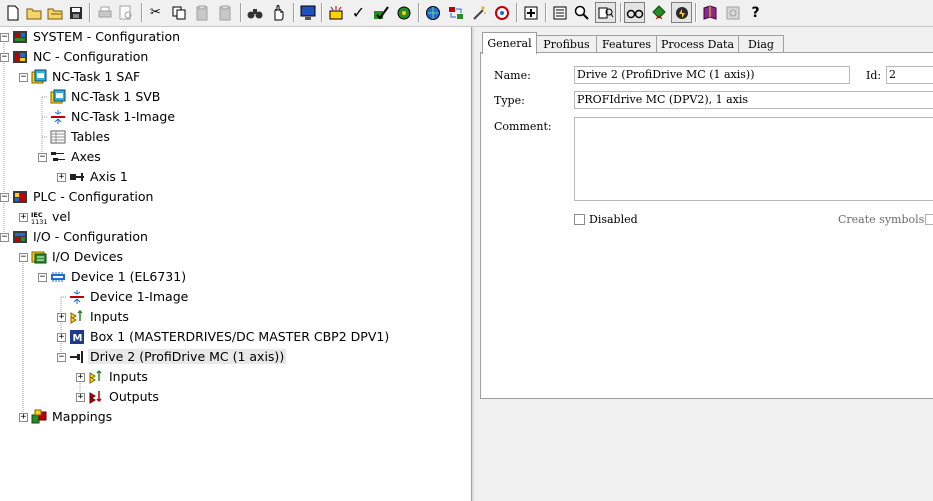 This screenshot has height=501, width=933. What do you see at coordinates (335, 12) in the screenshot?
I see `generate-mappings-icon` at bounding box center [335, 12].